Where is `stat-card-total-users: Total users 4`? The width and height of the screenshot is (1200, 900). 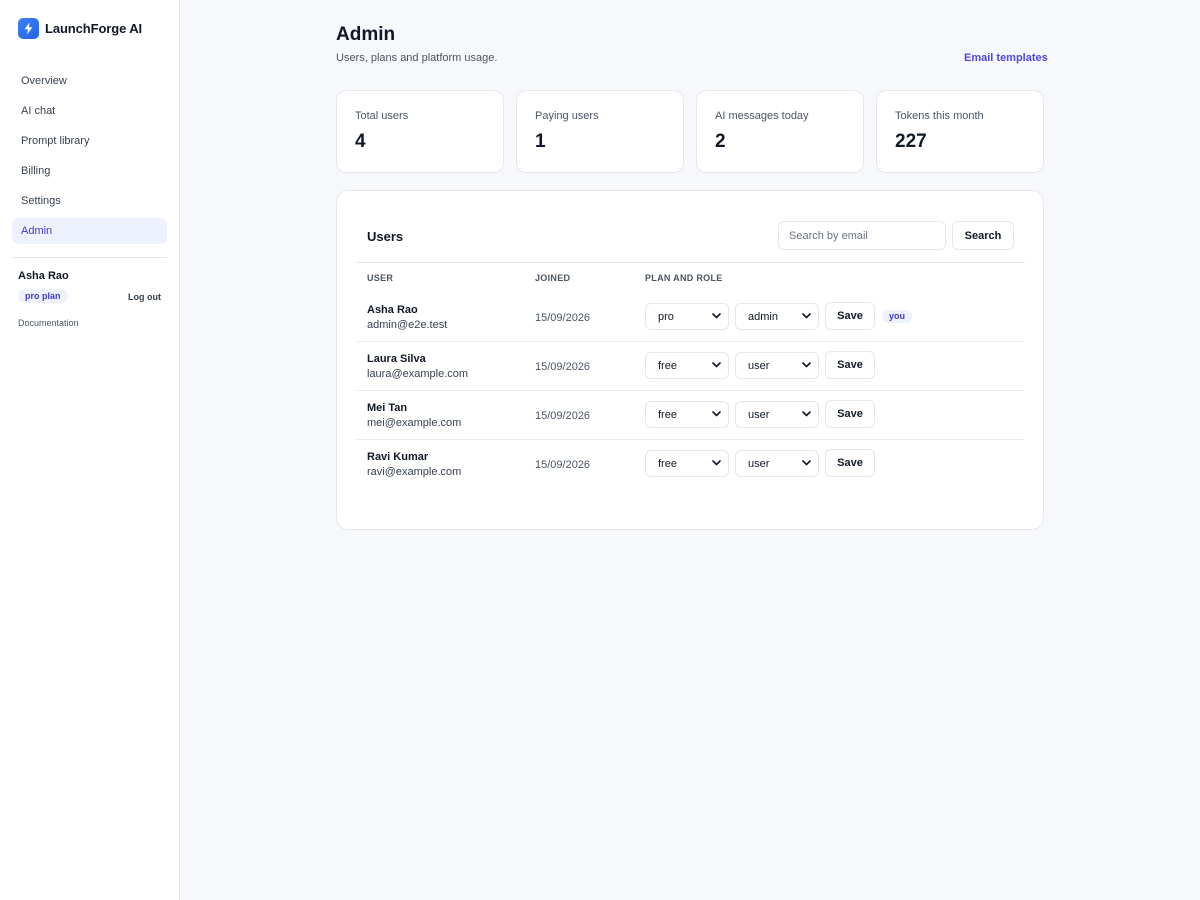
stat-card-total-users: Total users 4 is located at coordinates (420, 131).